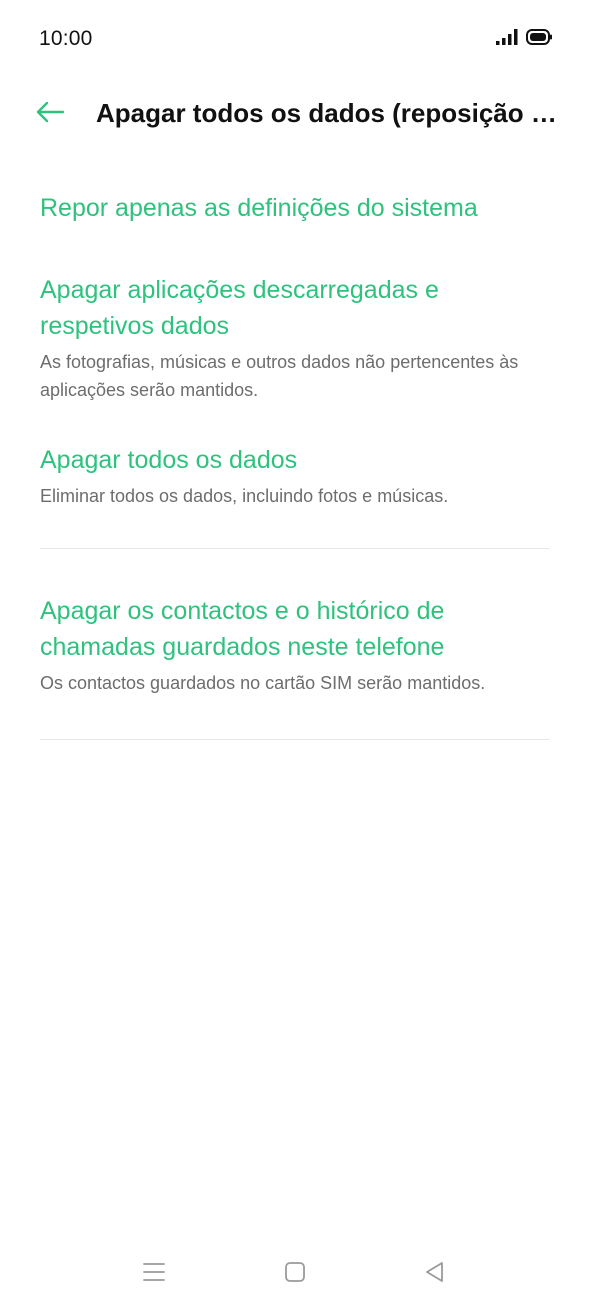 This screenshot has width=590, height=1312. Describe the element at coordinates (524, 39) in the screenshot. I see `status-icons` at that location.